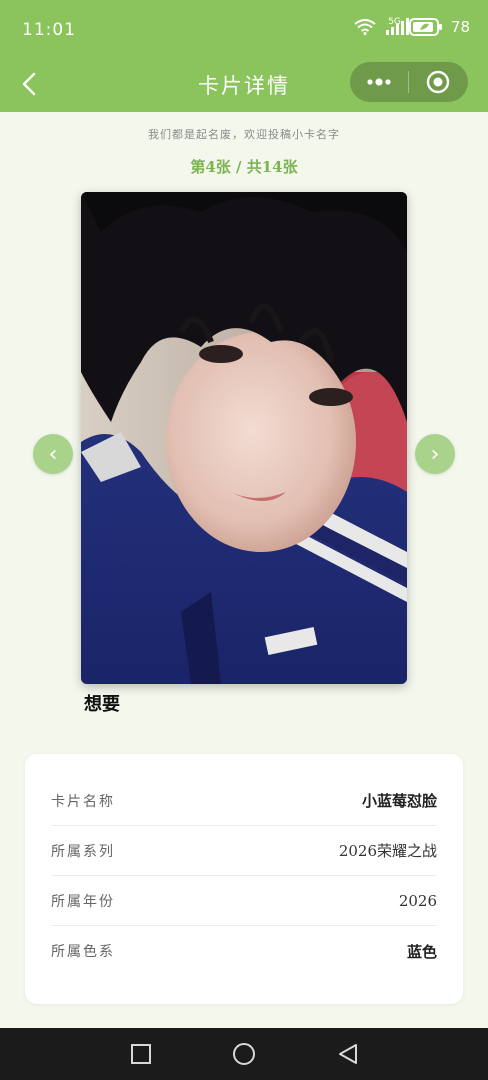 Image resolution: width=488 pixels, height=1080 pixels. What do you see at coordinates (244, 951) in the screenshot?
I see `info-row-color: 所属色系 蓝色` at bounding box center [244, 951].